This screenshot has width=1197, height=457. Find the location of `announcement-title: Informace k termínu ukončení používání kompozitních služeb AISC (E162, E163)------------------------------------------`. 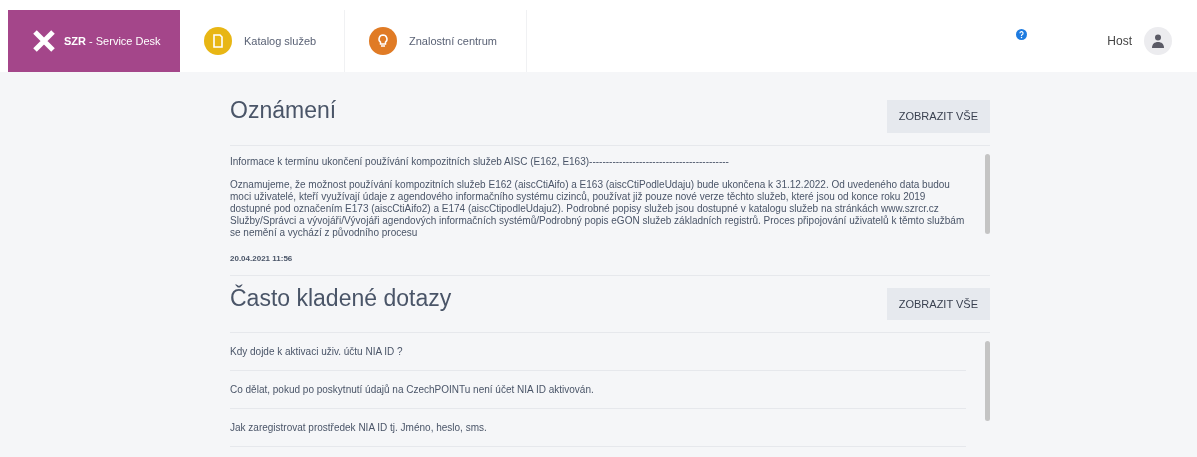

announcement-title: Informace k termínu ukončení používání kompozitních služeb AISC (E162, E163)------------------------------------------ is located at coordinates (598, 161).